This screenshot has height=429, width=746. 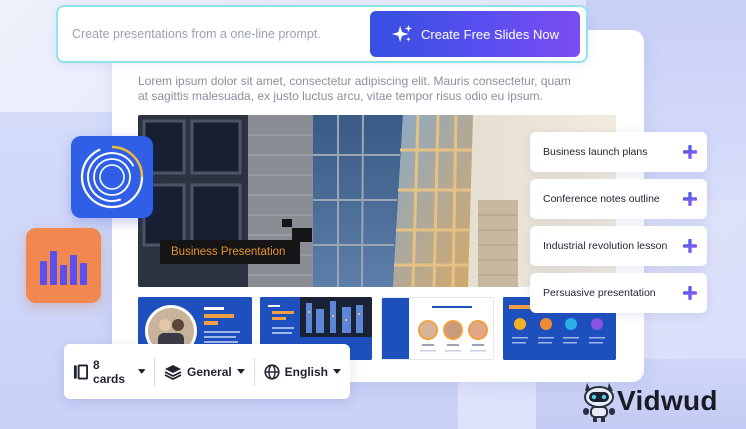 I want to click on globe-icon, so click(x=272, y=371).